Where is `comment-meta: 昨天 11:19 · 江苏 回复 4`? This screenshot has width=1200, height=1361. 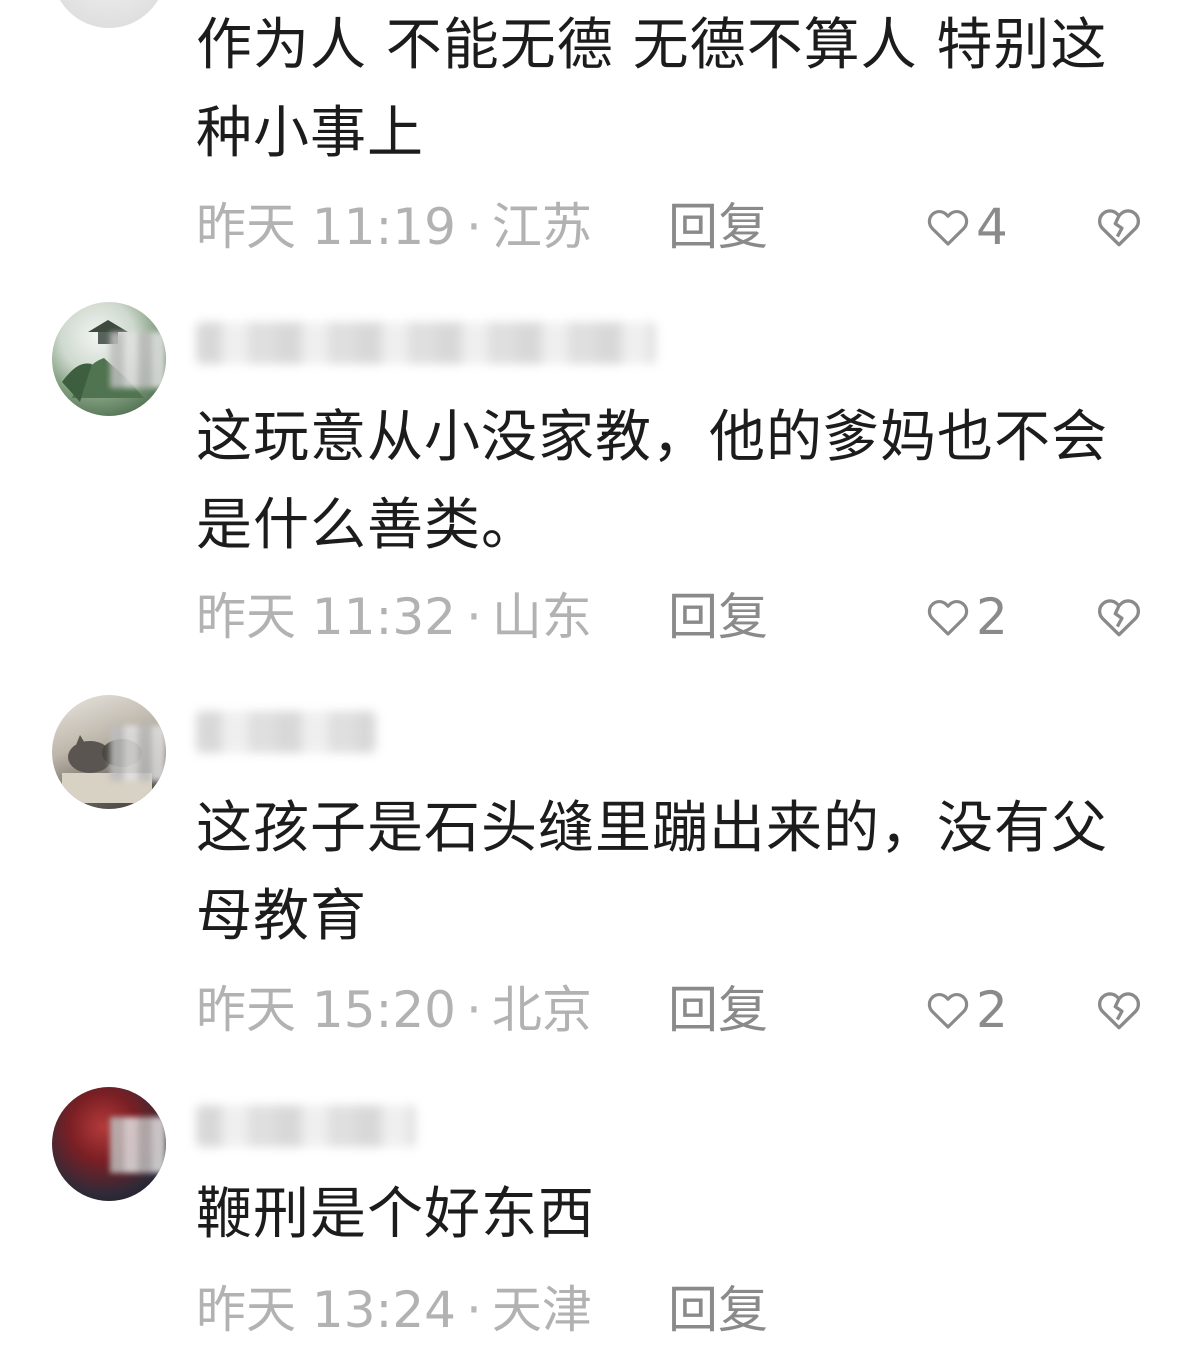
comment-meta: 昨天 11:19 · 江苏 回复 4 is located at coordinates (670, 227).